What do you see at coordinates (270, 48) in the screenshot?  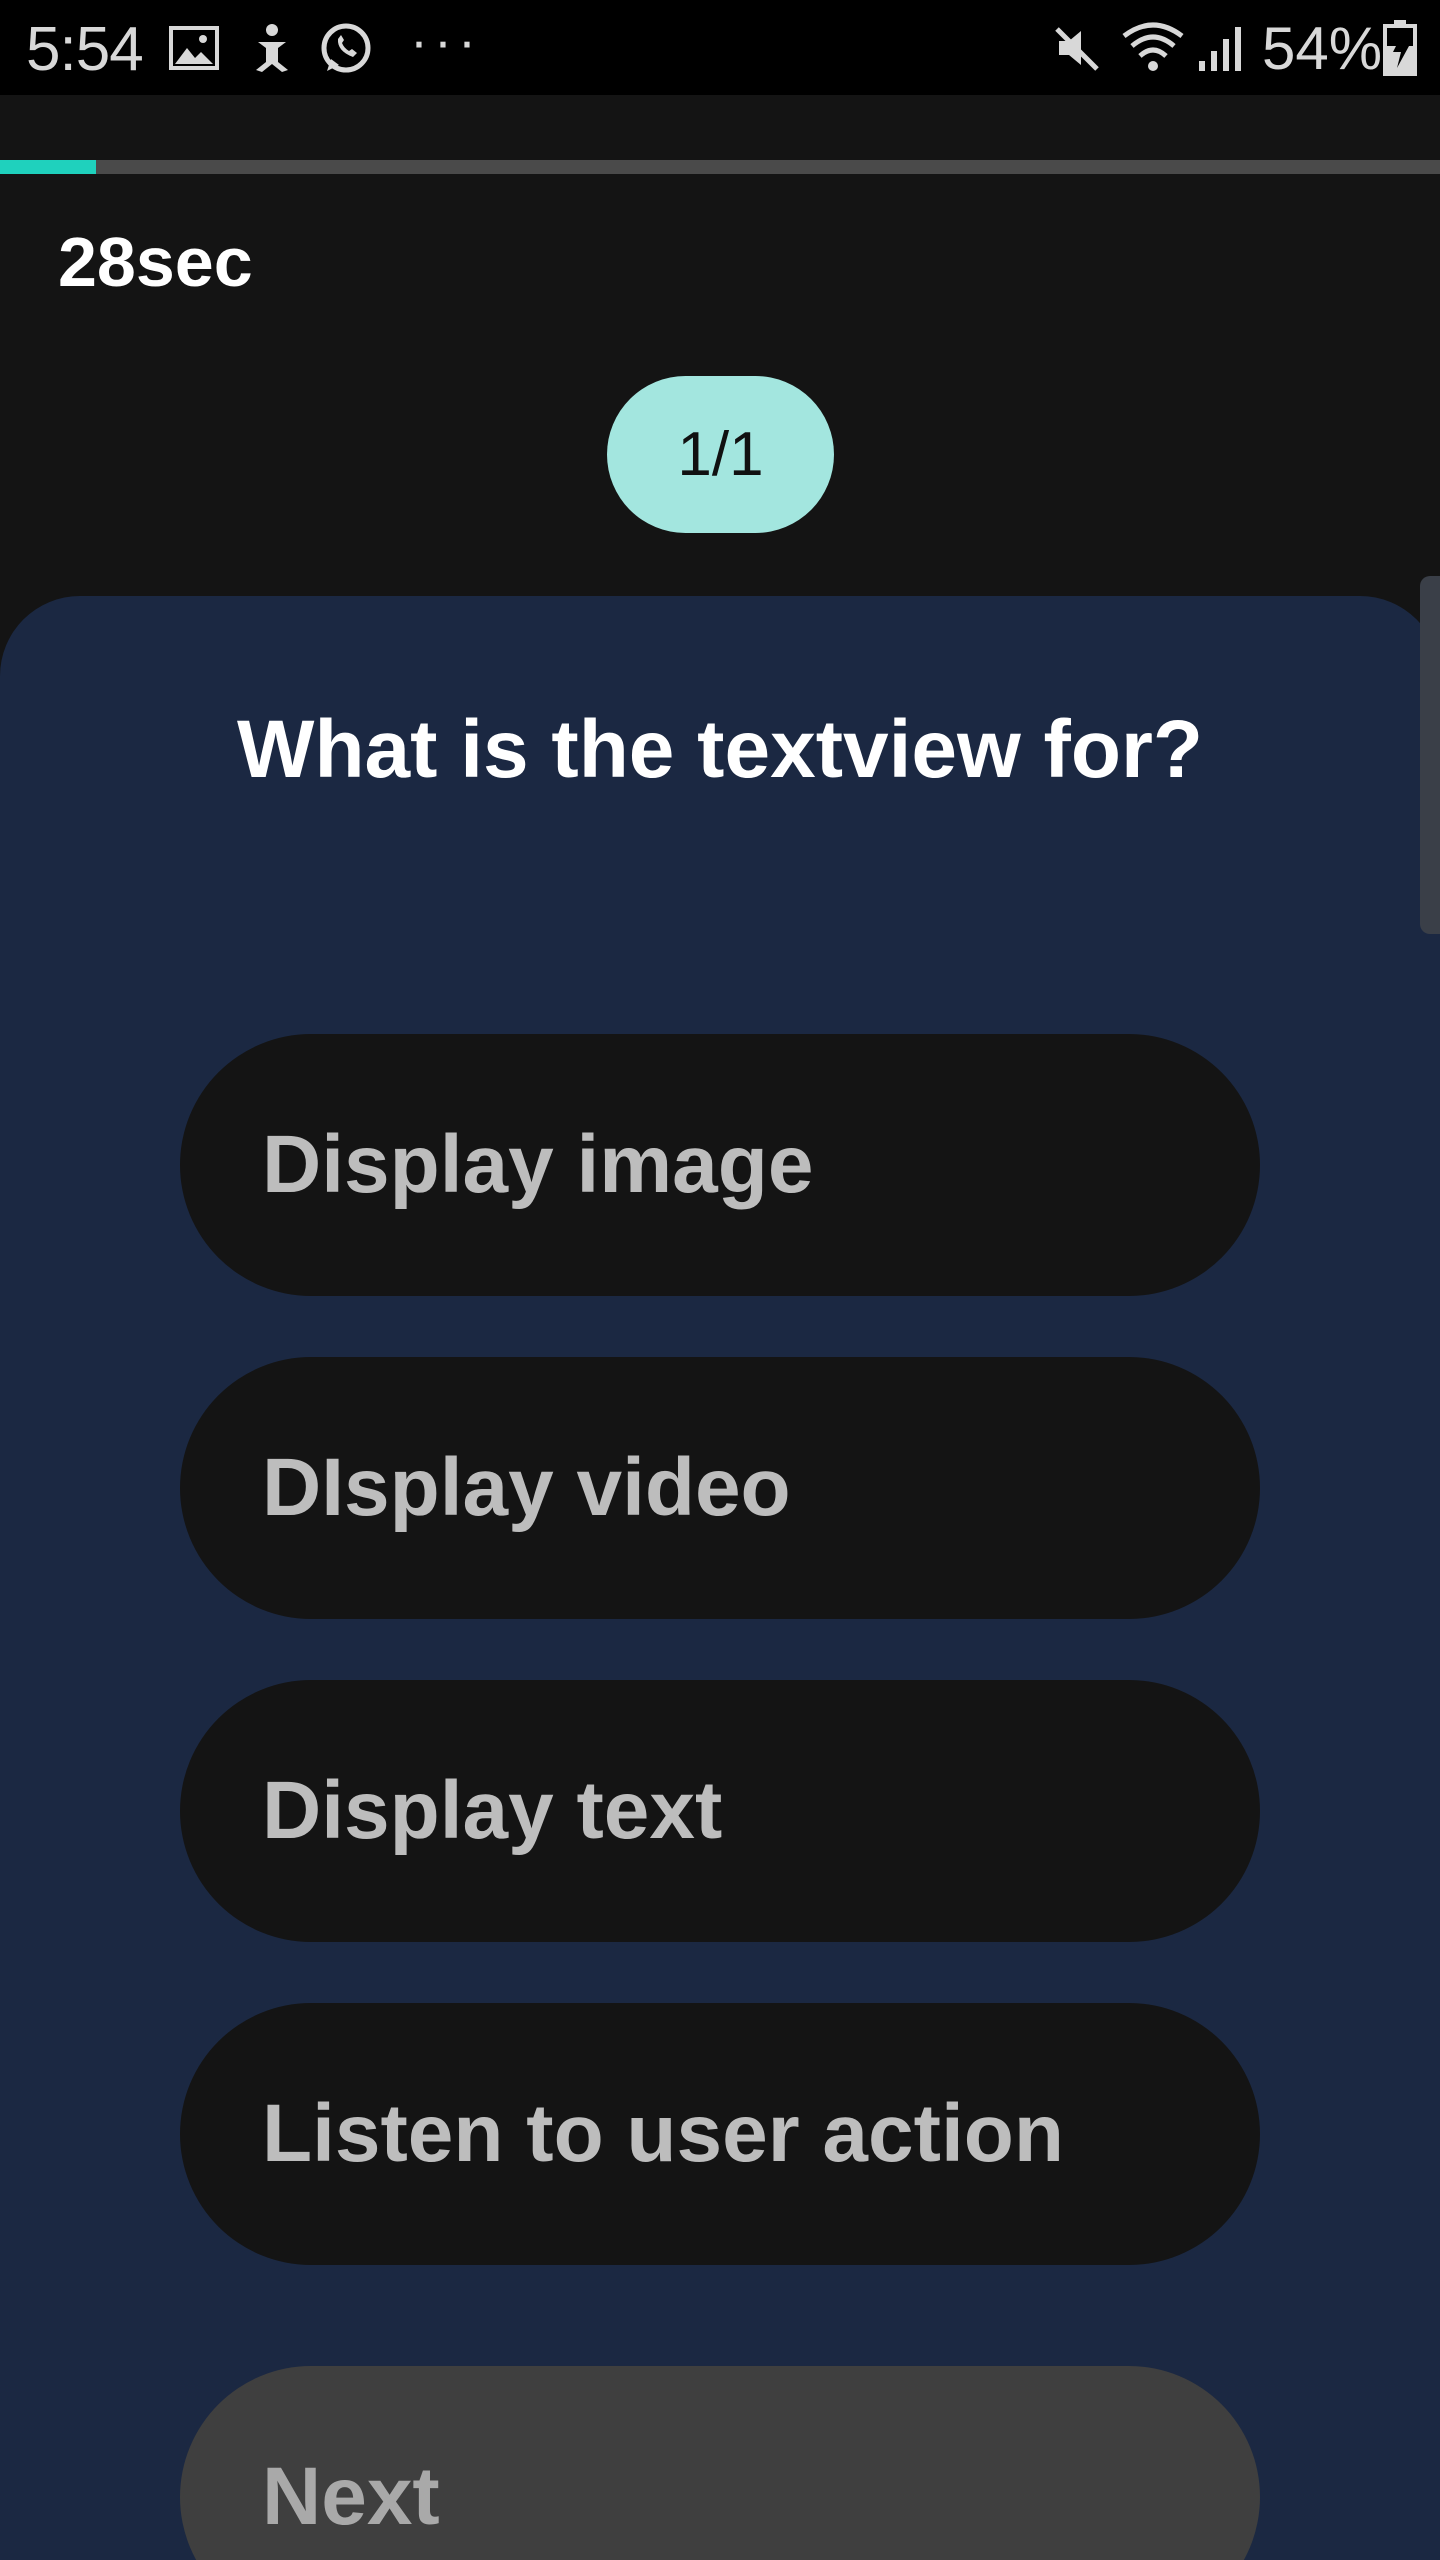 I see `accessibility-icon` at bounding box center [270, 48].